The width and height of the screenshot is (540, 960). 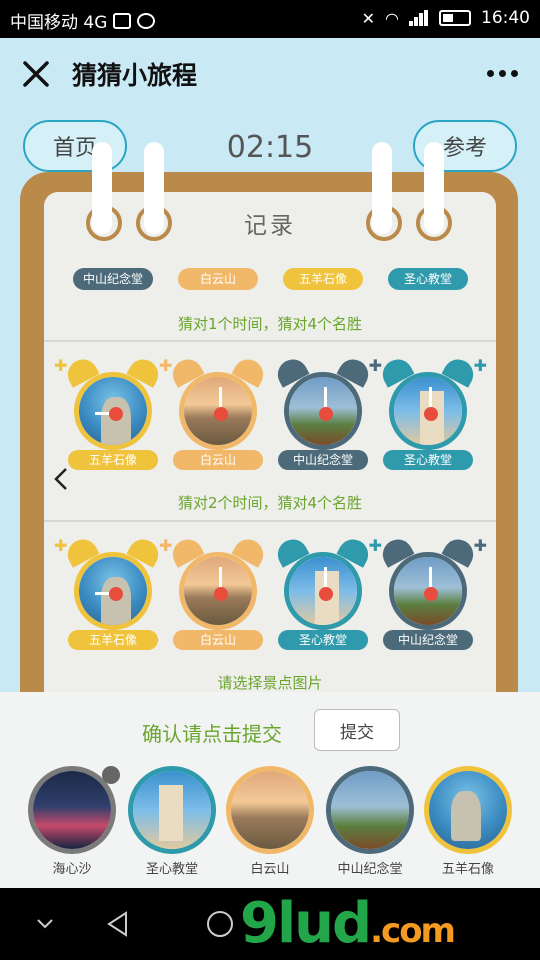 What do you see at coordinates (146, 20) in the screenshot?
I see `emoji-icon` at bounding box center [146, 20].